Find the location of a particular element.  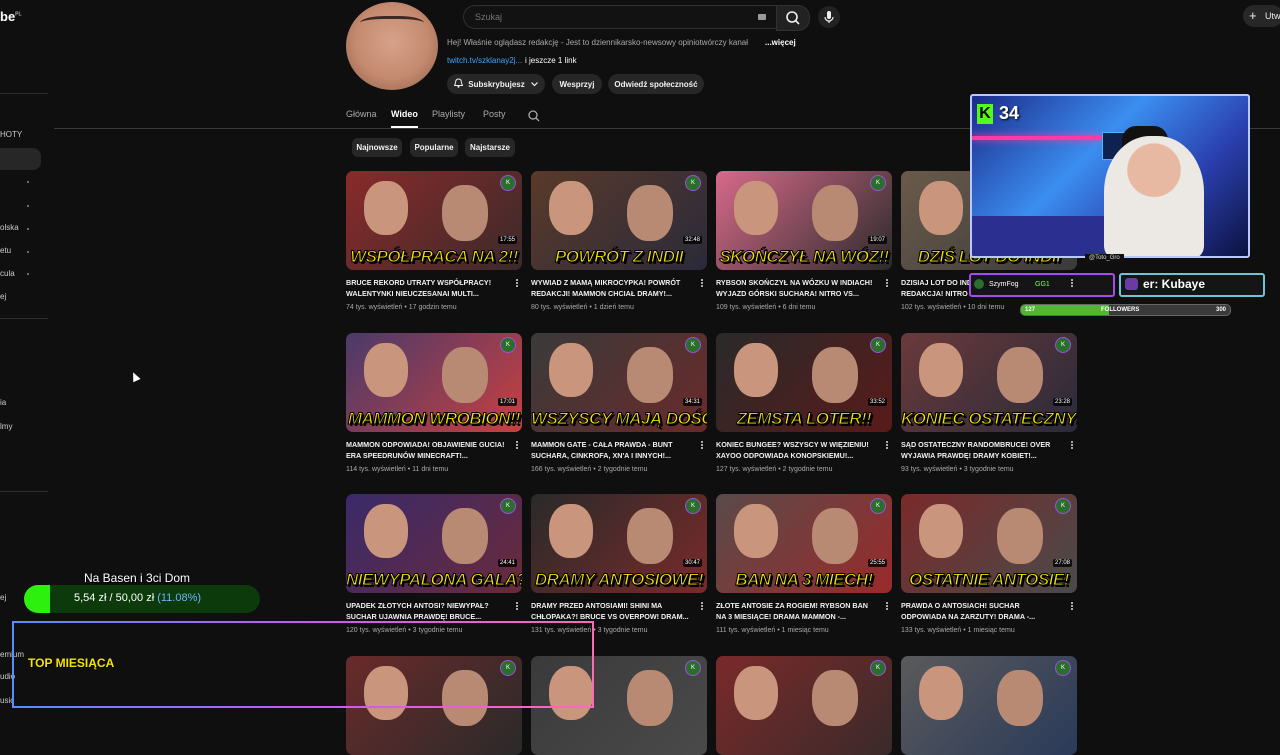

video-thumbnail: K BAN NA 3 MIECH! 25:55 is located at coordinates (804, 543).